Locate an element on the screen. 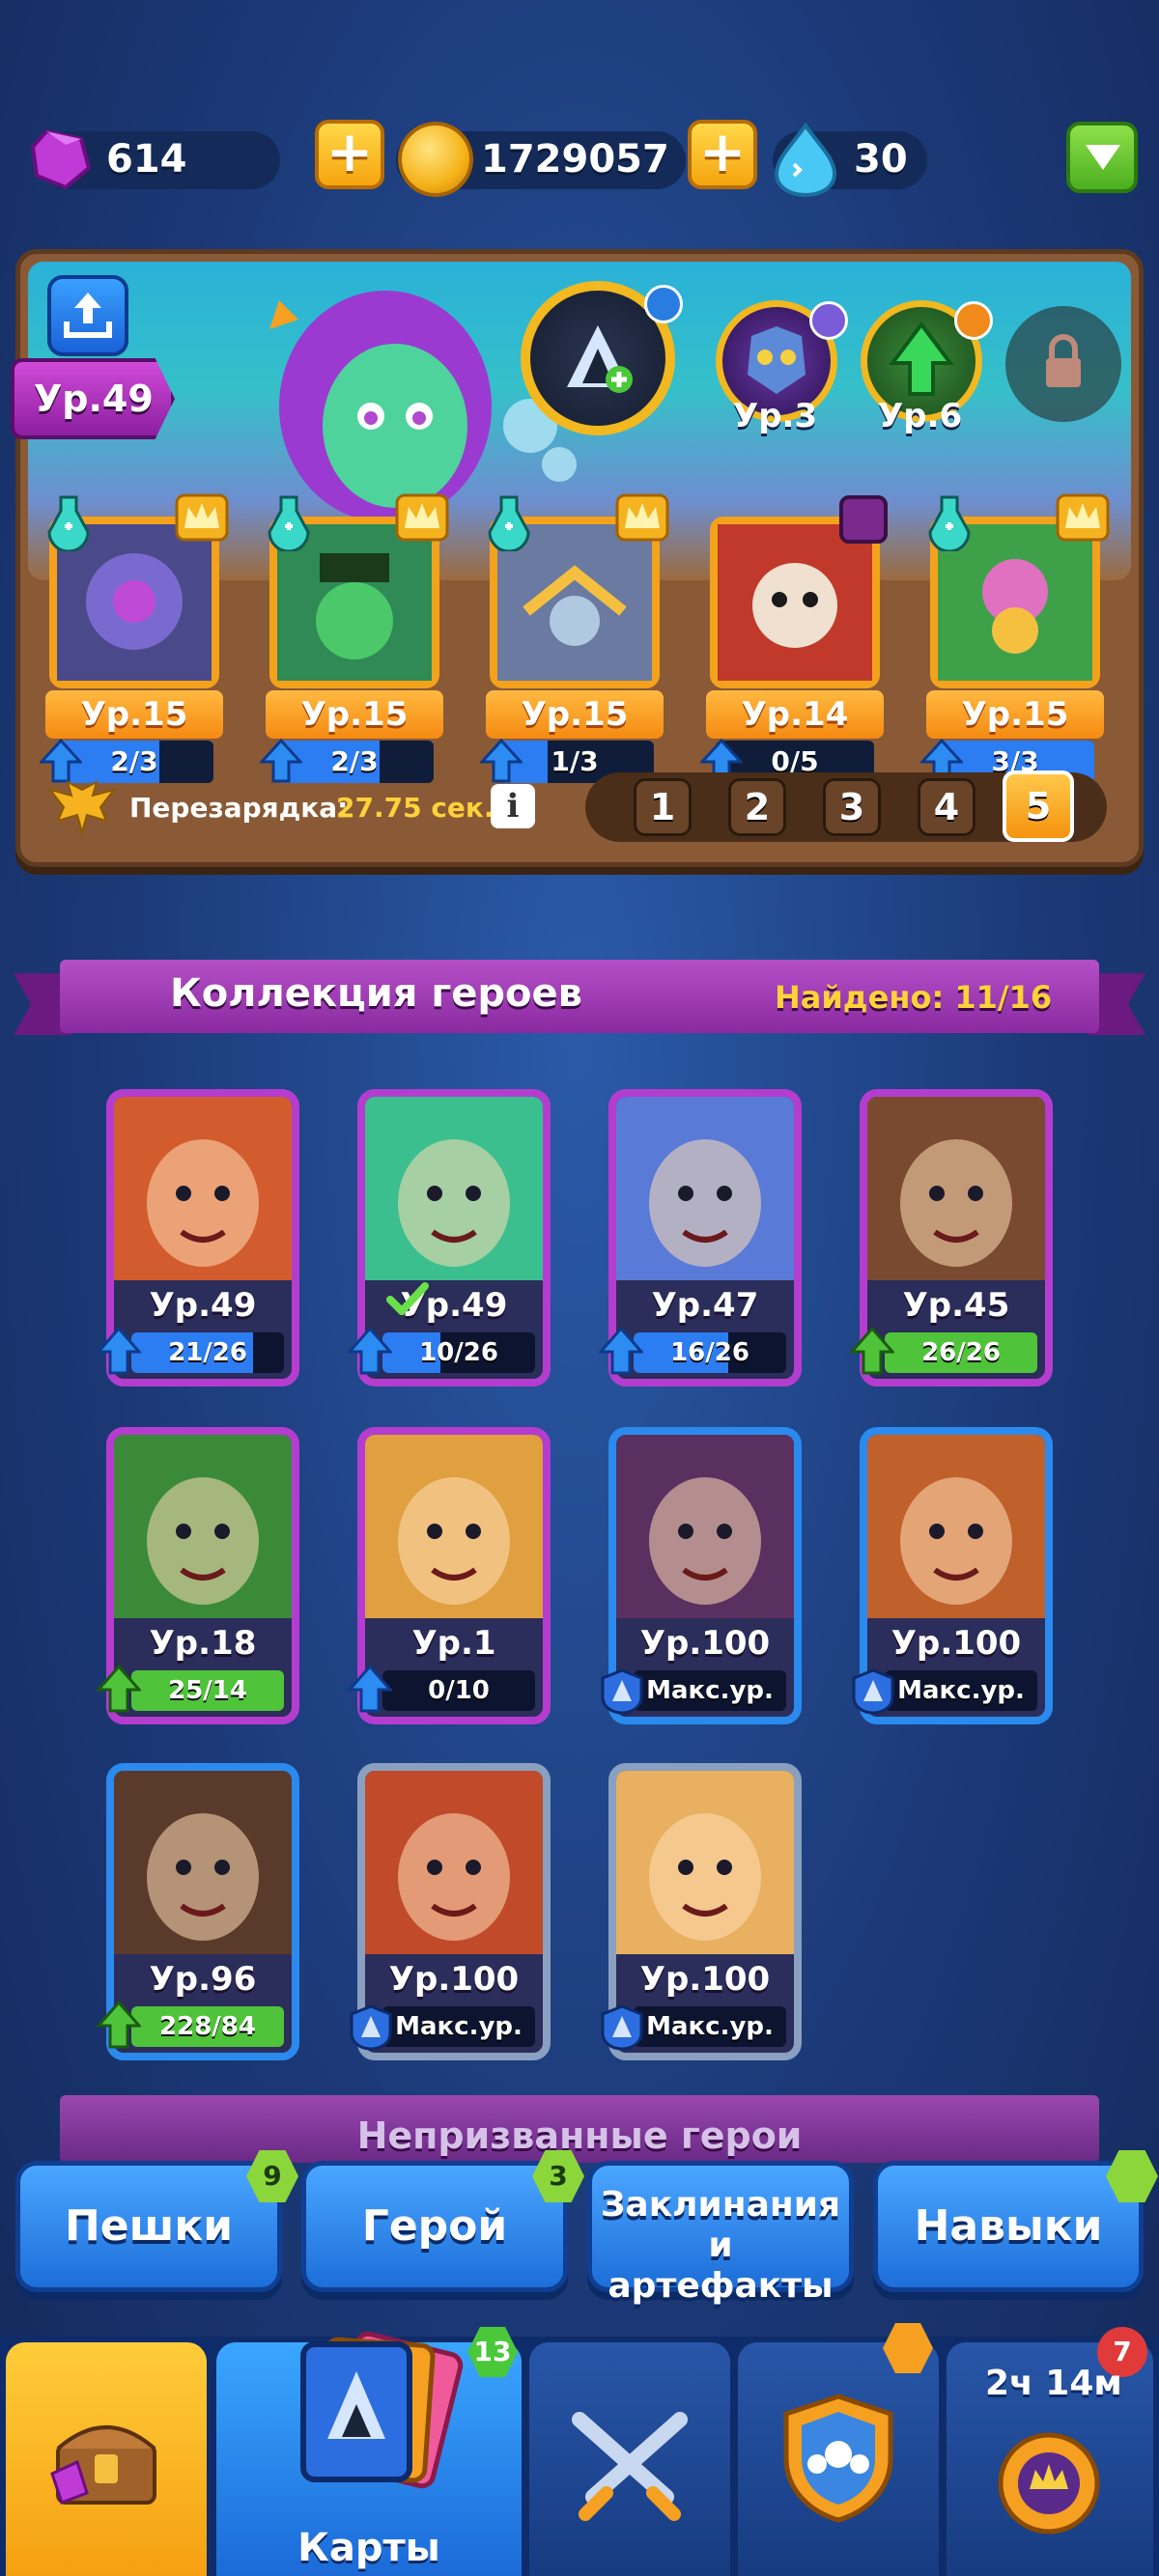  collection-title: Коллекция героев is located at coordinates (376, 994).